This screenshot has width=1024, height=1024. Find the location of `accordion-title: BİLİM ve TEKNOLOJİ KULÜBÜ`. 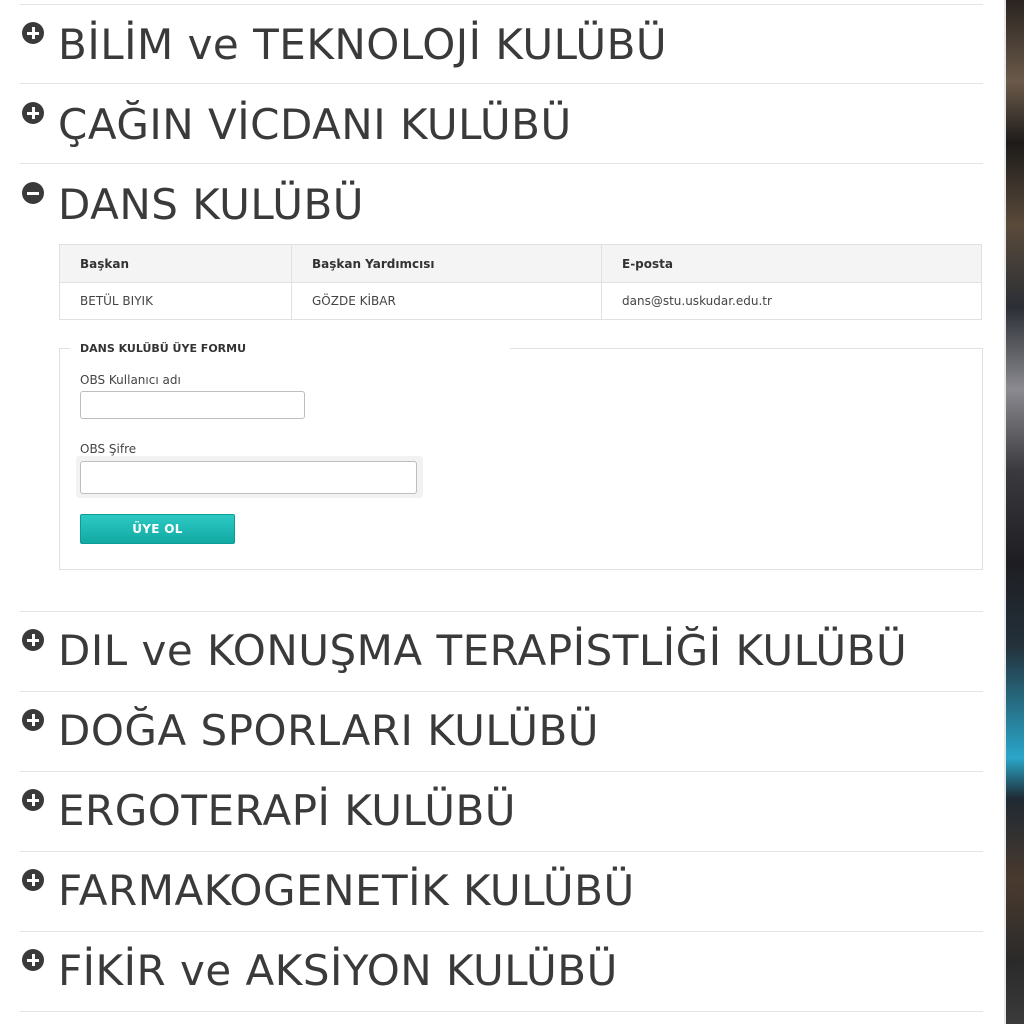

accordion-title: BİLİM ve TEKNOLOJİ KULÜBÜ is located at coordinates (362, 45).